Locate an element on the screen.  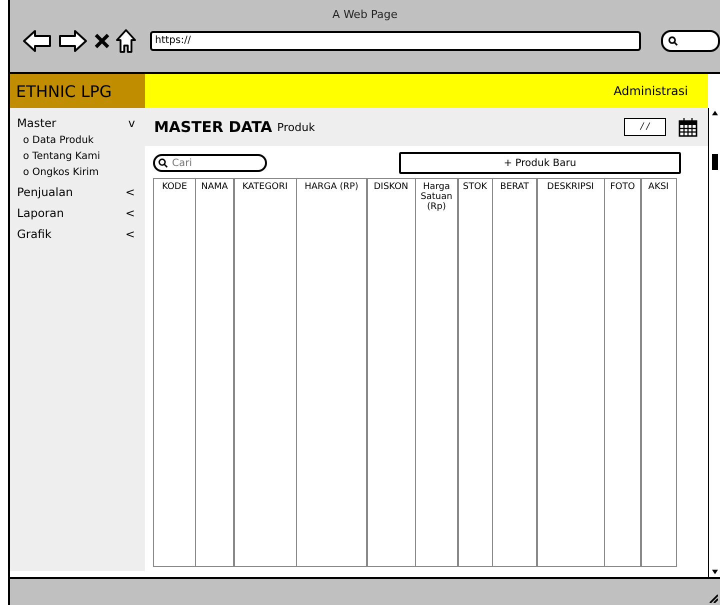
column-header: BERAT is located at coordinates (514, 187).